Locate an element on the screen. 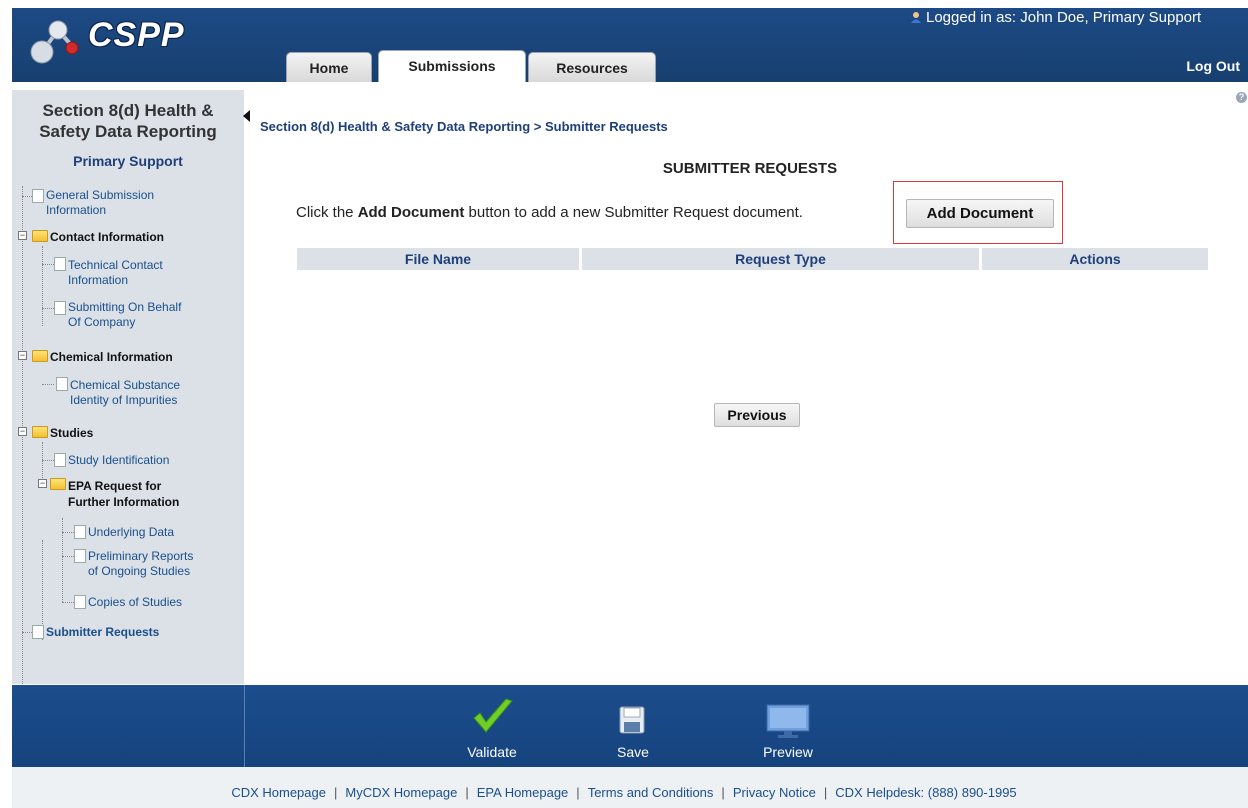 The image size is (1248, 808). user-icon is located at coordinates (916, 17).